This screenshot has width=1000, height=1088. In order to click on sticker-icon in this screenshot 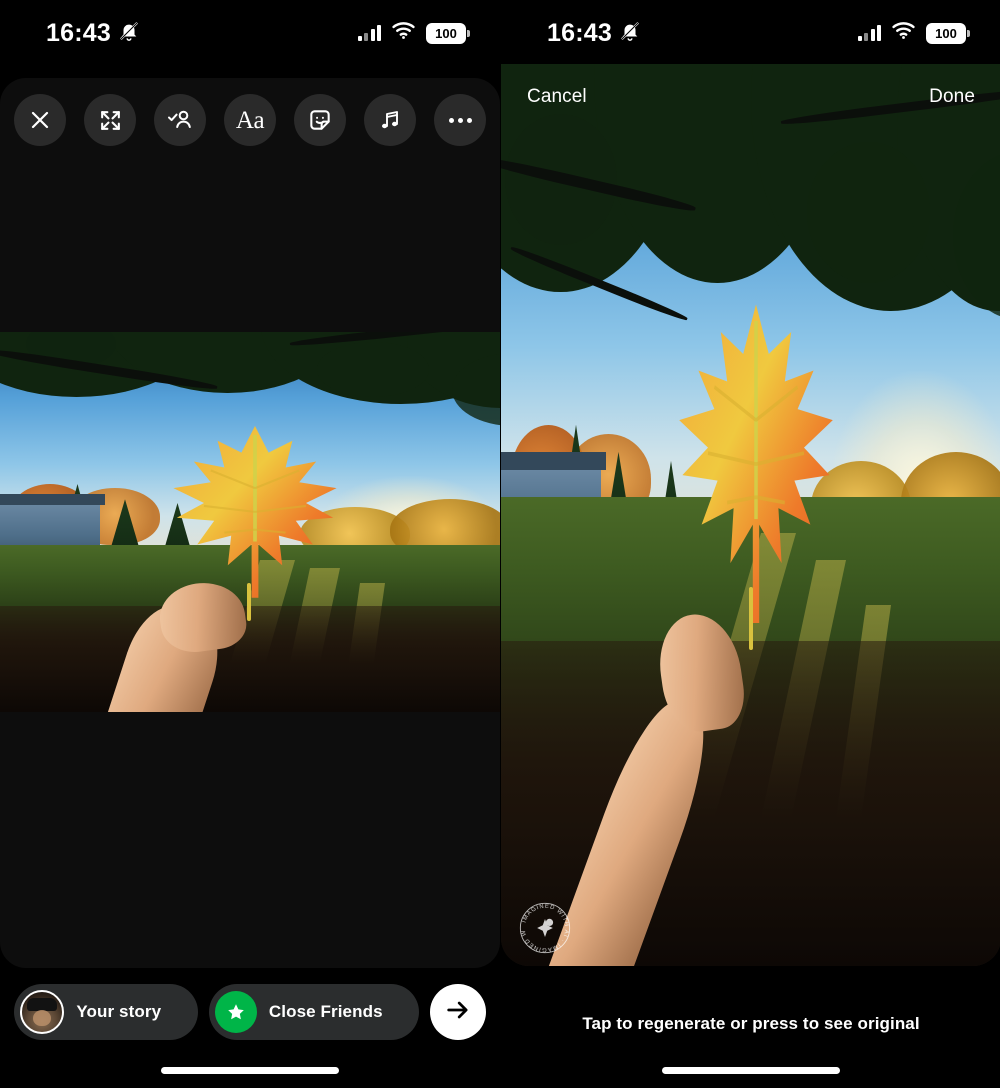, I will do `click(320, 120)`.